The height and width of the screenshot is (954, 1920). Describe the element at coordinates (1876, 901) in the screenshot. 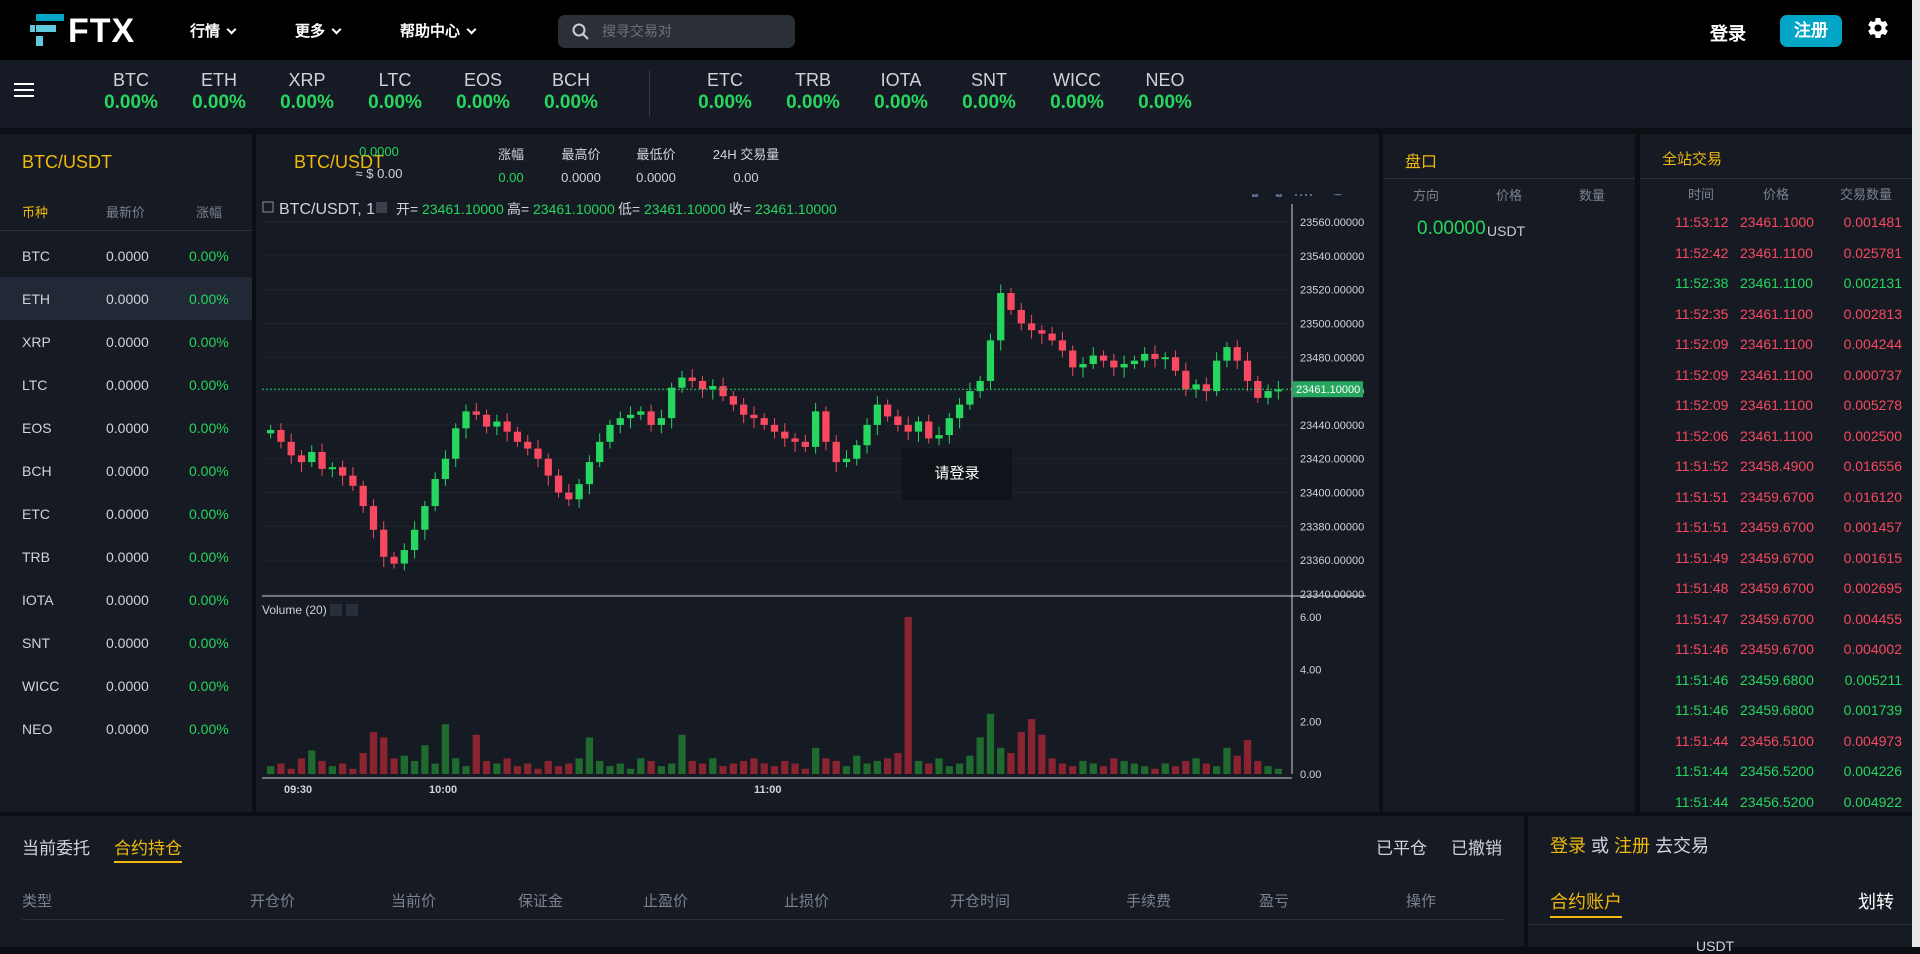

I see `transfer-button: 划转` at that location.